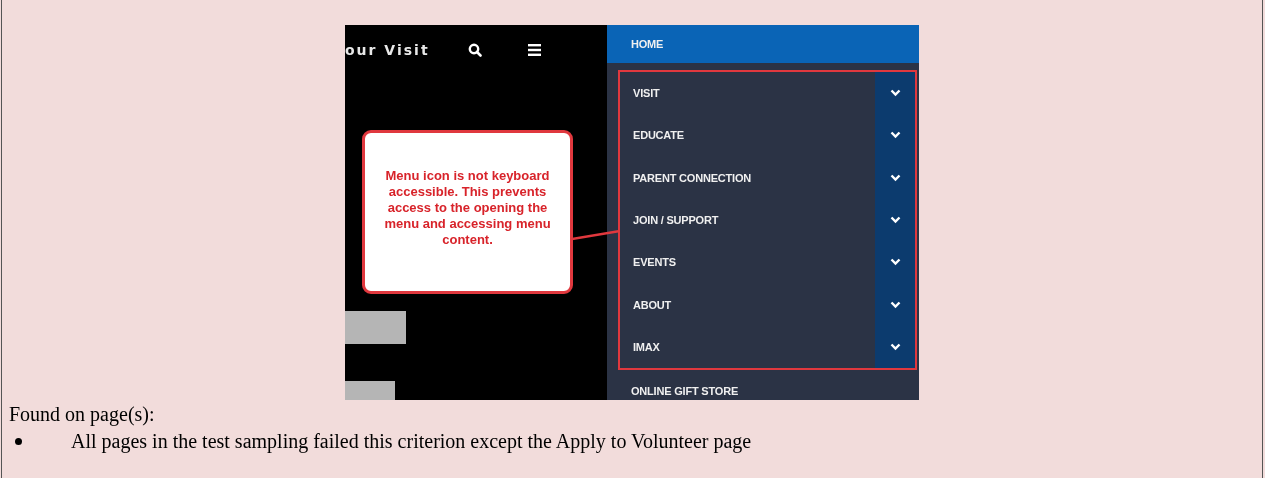 This screenshot has height=478, width=1265. I want to click on search-icon, so click(474, 49).